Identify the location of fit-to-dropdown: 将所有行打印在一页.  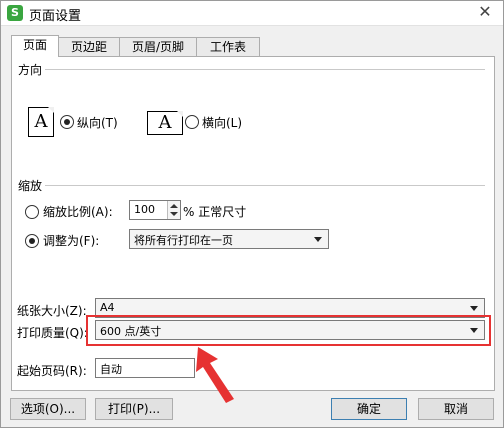
(229, 239).